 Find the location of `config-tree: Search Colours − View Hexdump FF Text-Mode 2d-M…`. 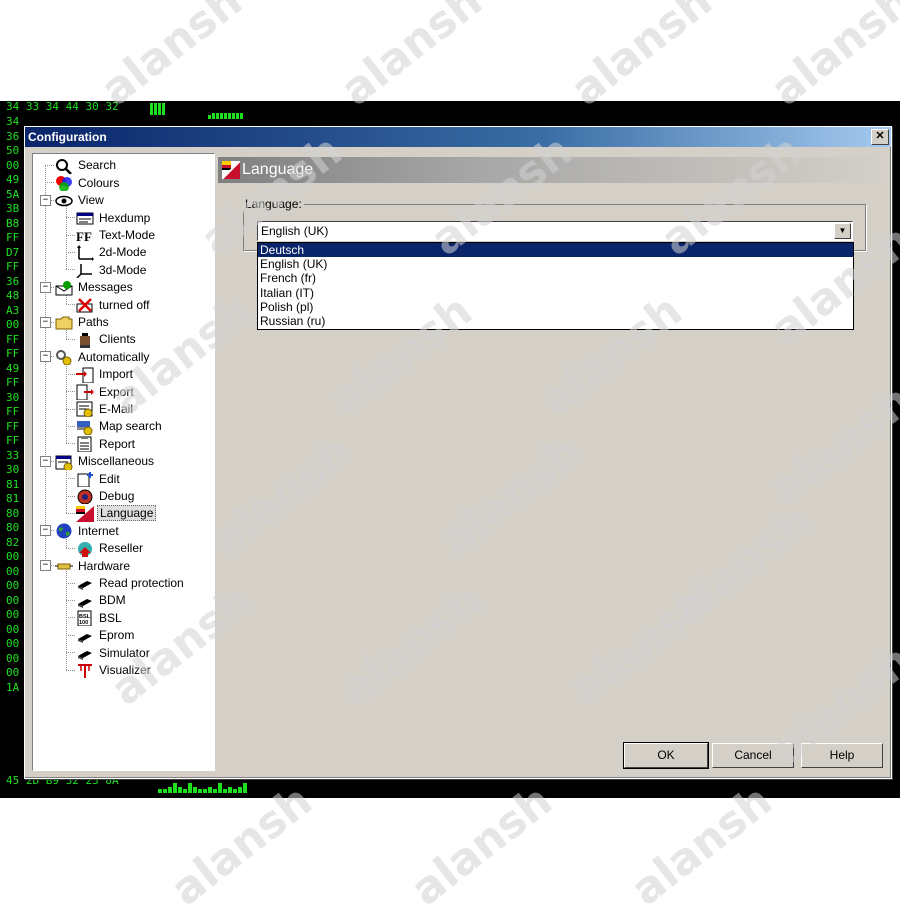

config-tree: Search Colours − View Hexdump FF Text-Mode 2d-M… is located at coordinates (123, 462).